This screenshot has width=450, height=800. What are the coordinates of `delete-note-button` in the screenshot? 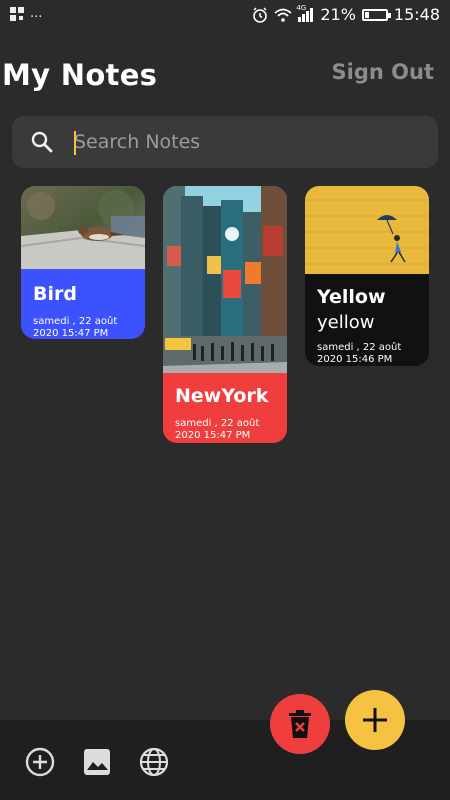 It's located at (300, 724).